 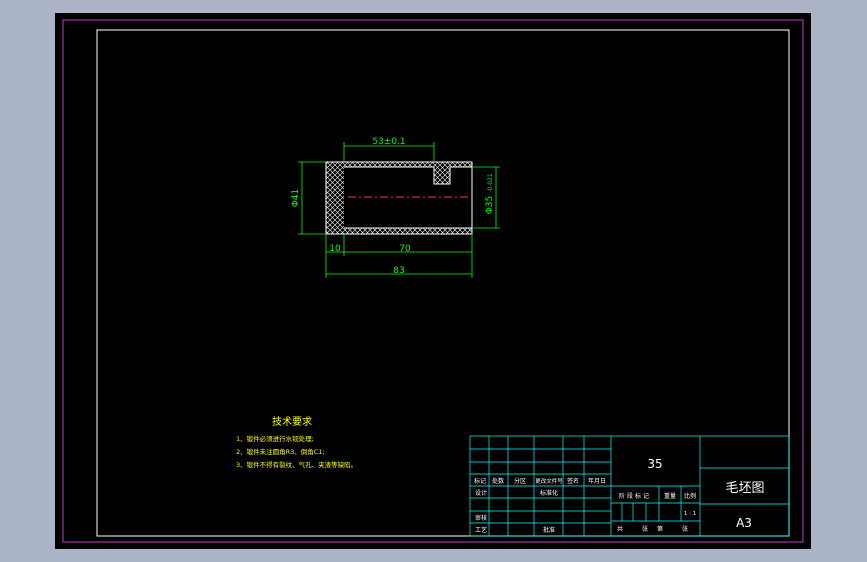 What do you see at coordinates (335, 198) in the screenshot?
I see `hatch-left-wall` at bounding box center [335, 198].